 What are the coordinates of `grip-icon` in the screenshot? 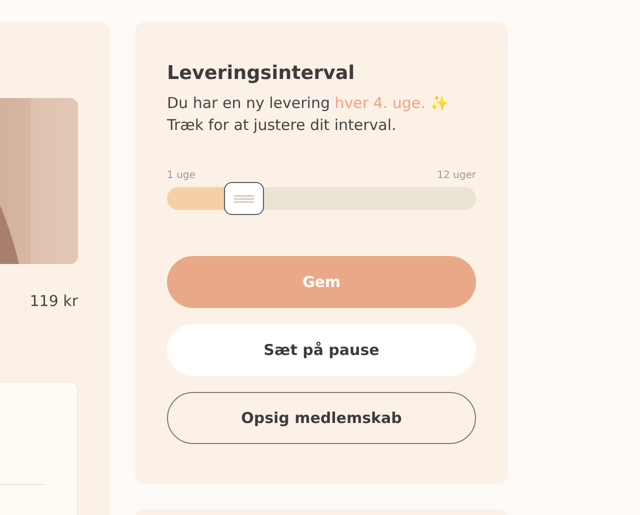 It's located at (244, 198).